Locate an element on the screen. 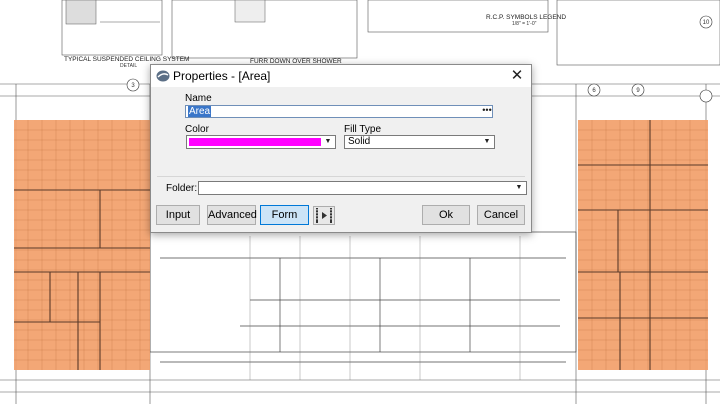 The height and width of the screenshot is (404, 720). input-button: Input is located at coordinates (178, 215).